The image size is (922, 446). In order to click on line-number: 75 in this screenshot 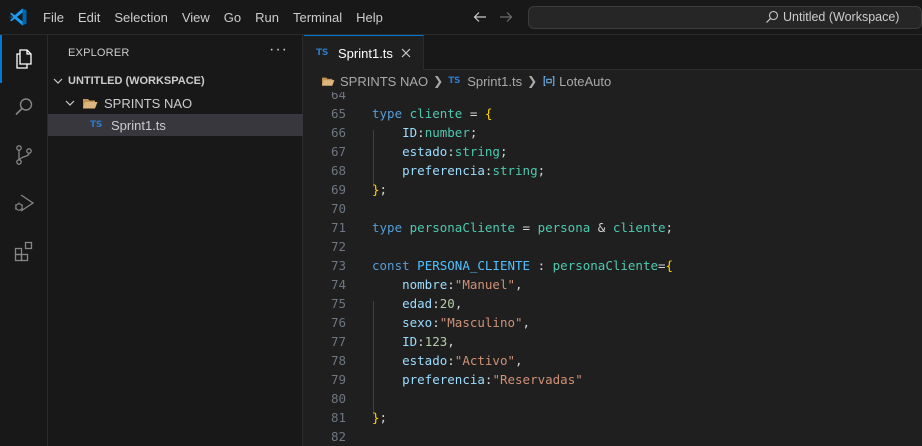, I will do `click(338, 303)`.